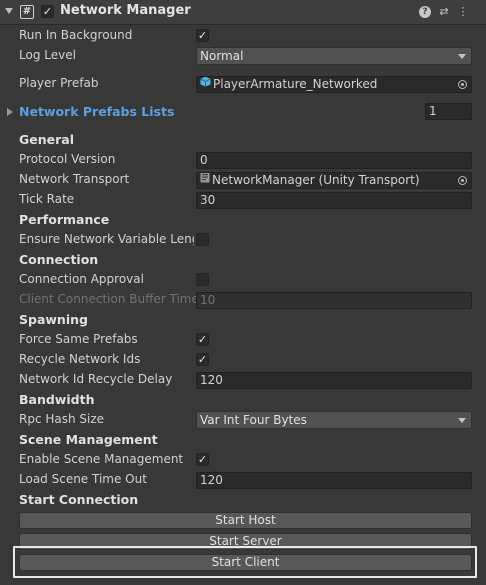  Describe the element at coordinates (245, 562) in the screenshot. I see `start-client-highlight` at that location.